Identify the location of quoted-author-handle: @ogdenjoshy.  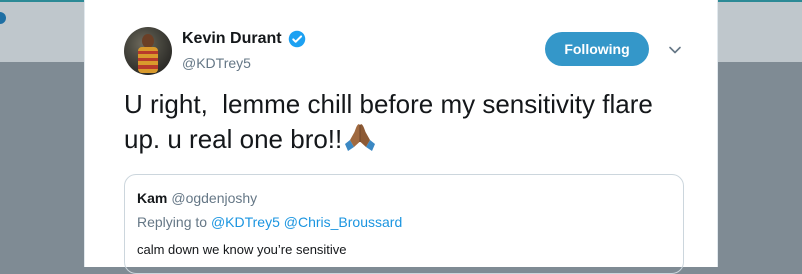
(214, 198).